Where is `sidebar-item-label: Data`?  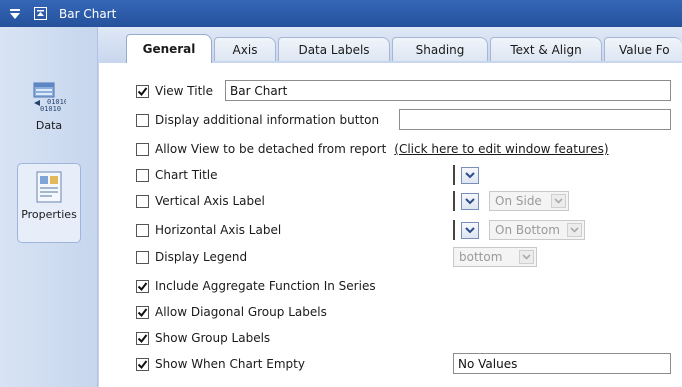 sidebar-item-label: Data is located at coordinates (49, 125).